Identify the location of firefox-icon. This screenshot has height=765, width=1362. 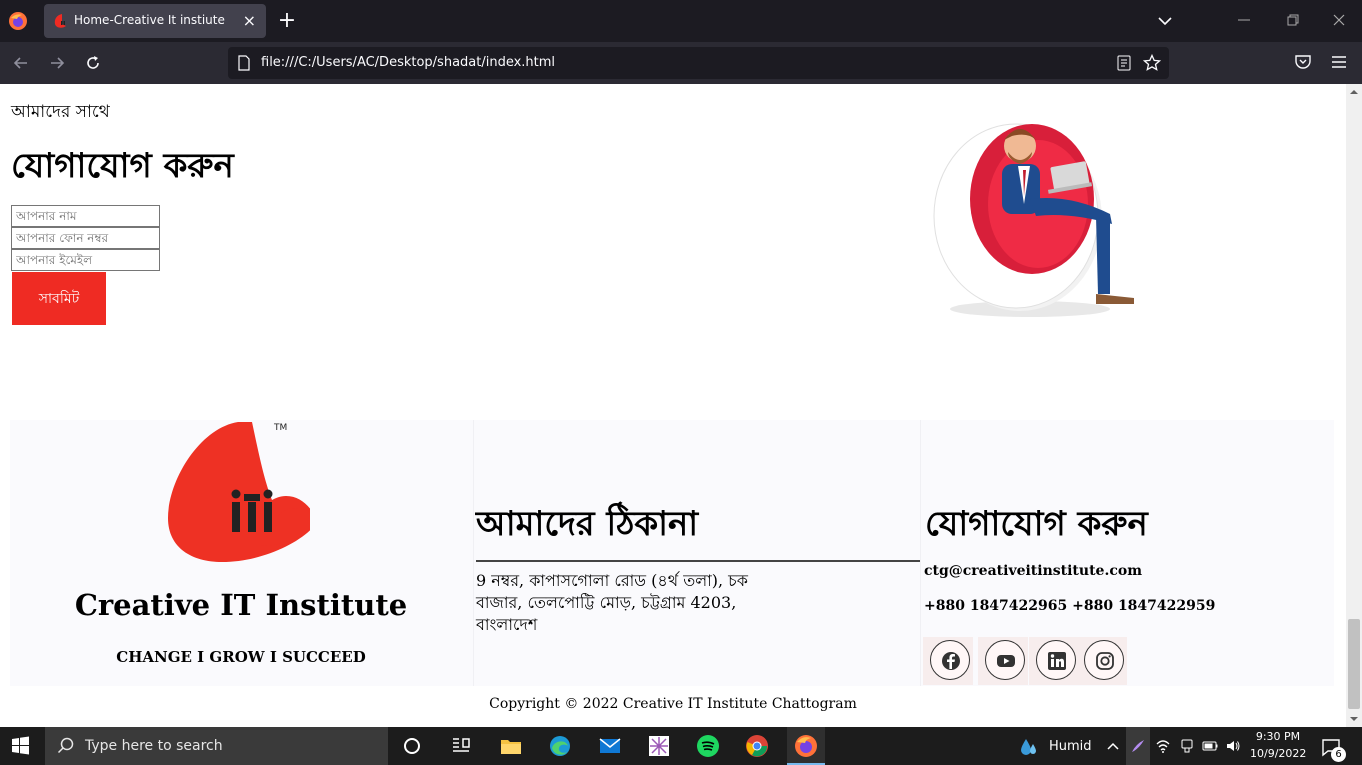
(806, 746).